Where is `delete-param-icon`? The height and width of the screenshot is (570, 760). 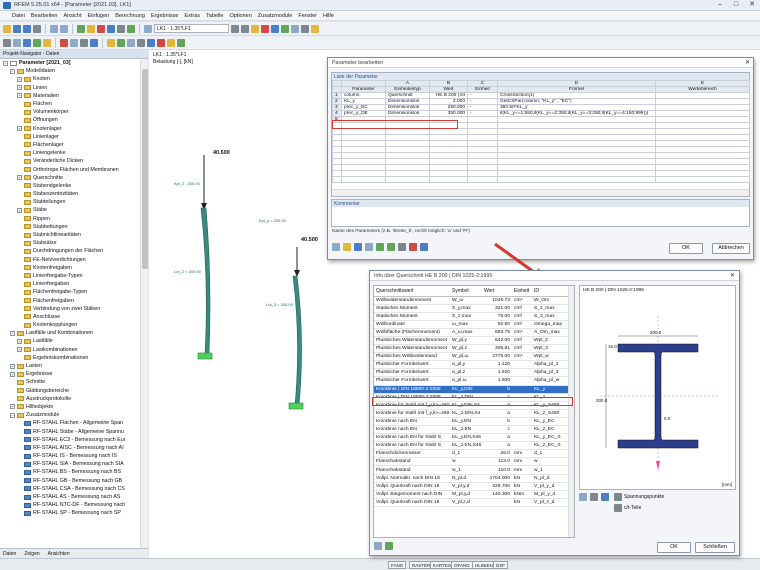
delete-param-icon is located at coordinates (413, 247).